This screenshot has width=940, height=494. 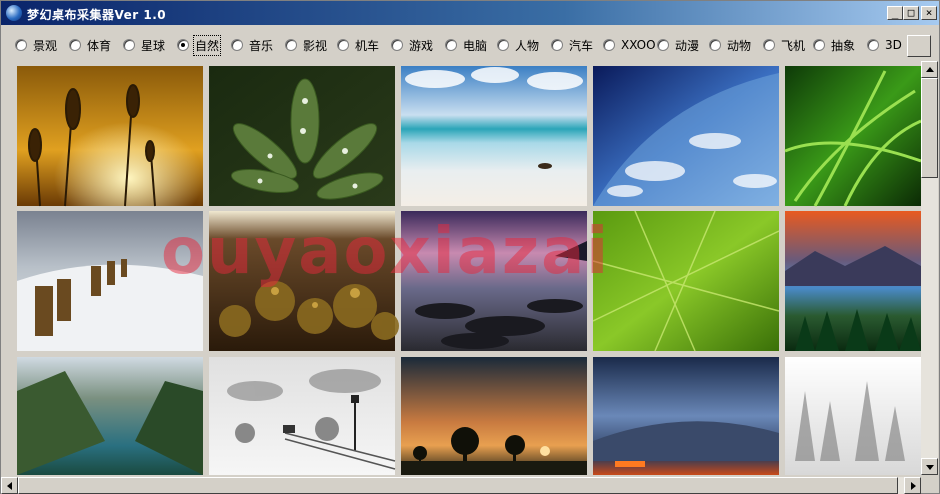 What do you see at coordinates (367, 45) in the screenshot?
I see `category-label: 机车` at bounding box center [367, 45].